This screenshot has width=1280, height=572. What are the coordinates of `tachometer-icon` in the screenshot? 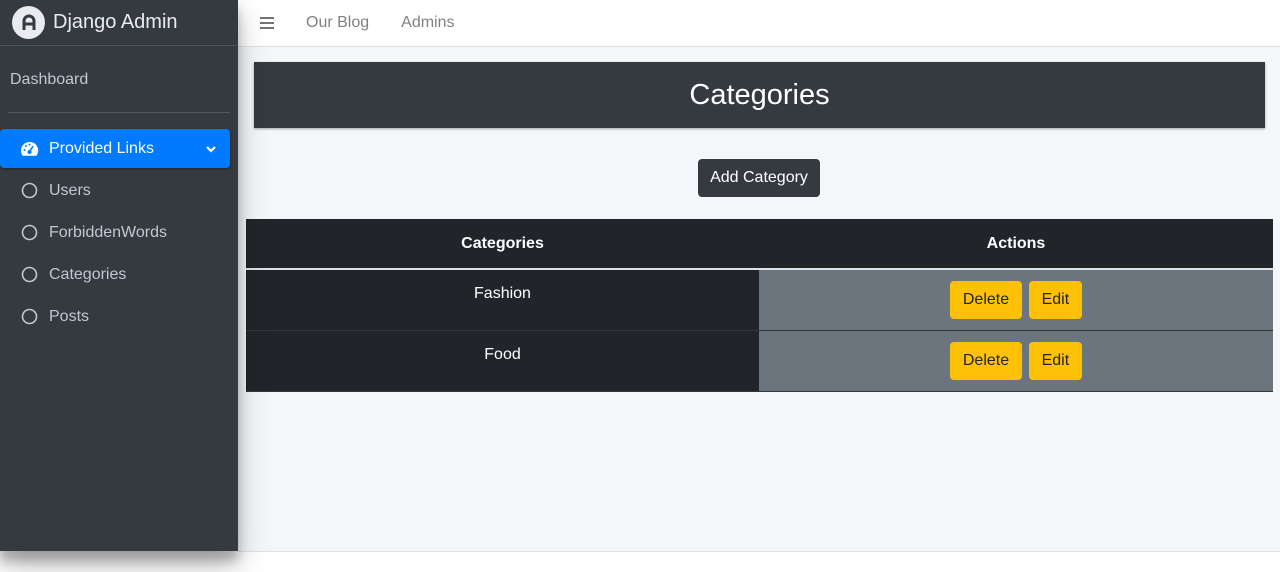 It's located at (29, 148).